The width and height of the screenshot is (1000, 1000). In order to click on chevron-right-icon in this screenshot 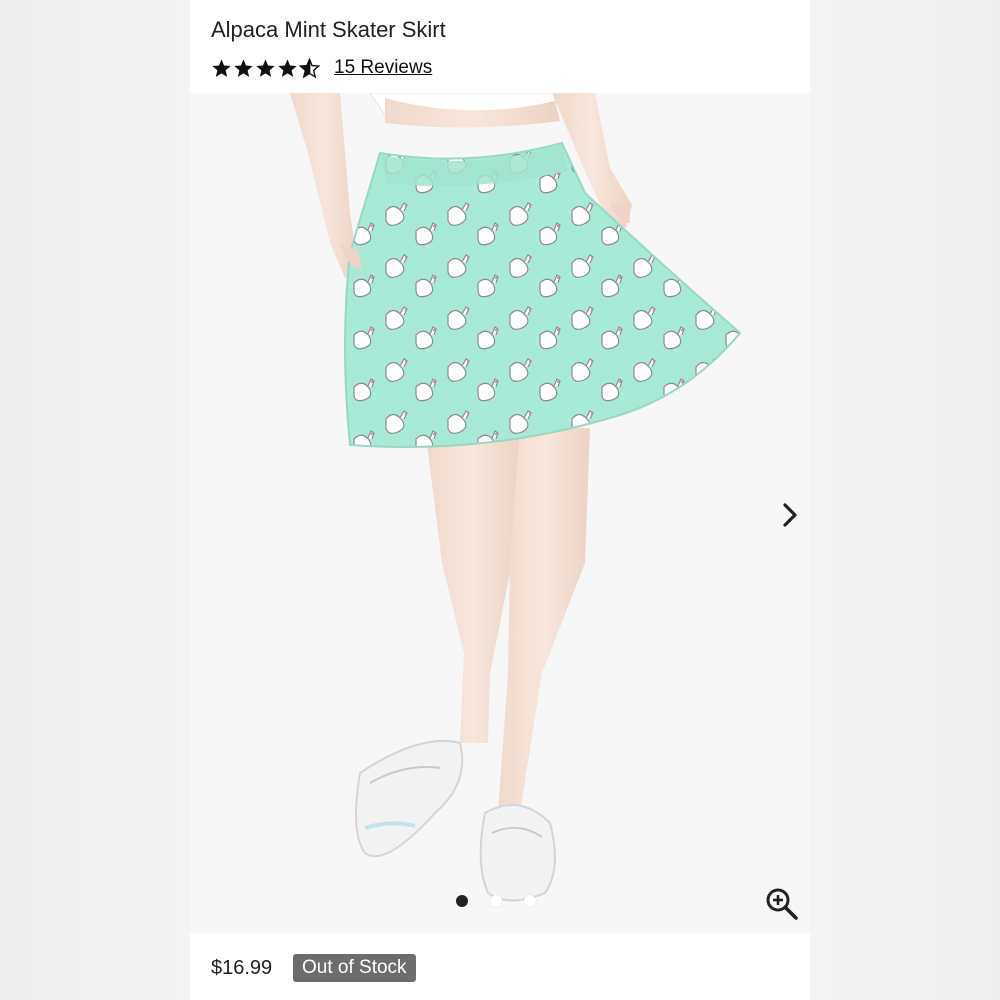, I will do `click(790, 515)`.